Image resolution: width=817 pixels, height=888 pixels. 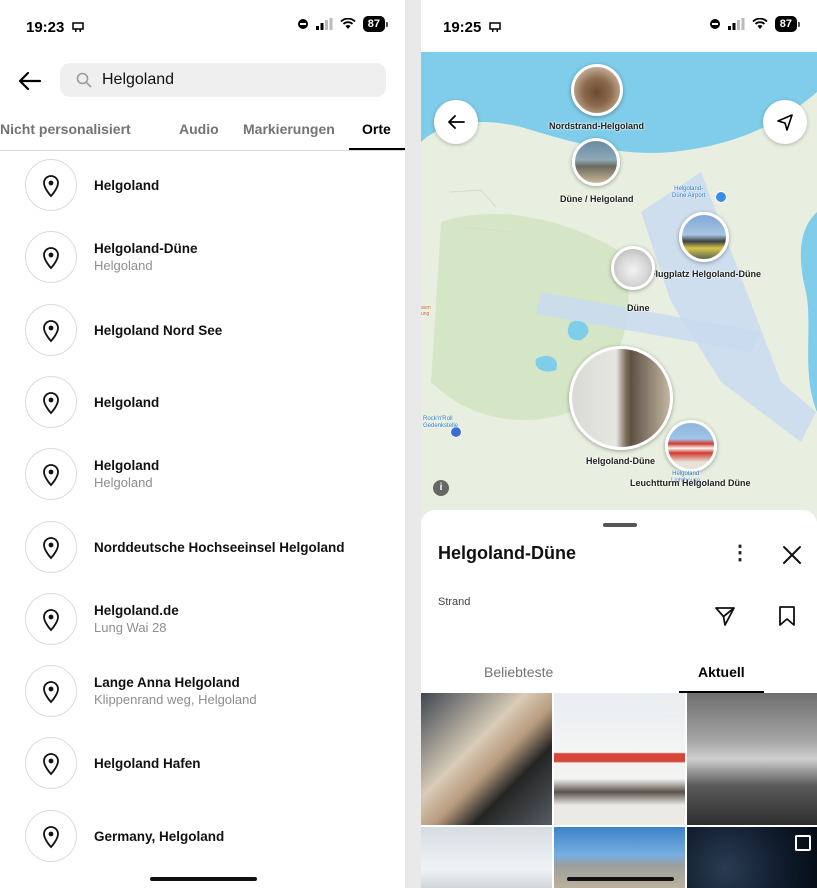 What do you see at coordinates (45, 27) in the screenshot?
I see `status-time: 19:23` at bounding box center [45, 27].